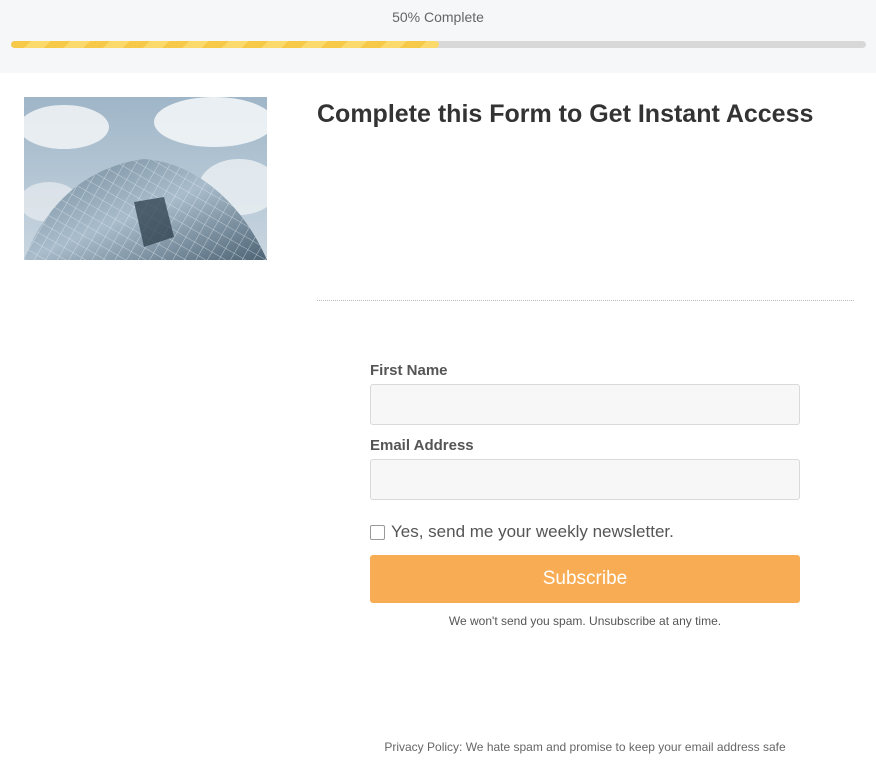 This screenshot has width=876, height=776. I want to click on email-input, so click(585, 479).